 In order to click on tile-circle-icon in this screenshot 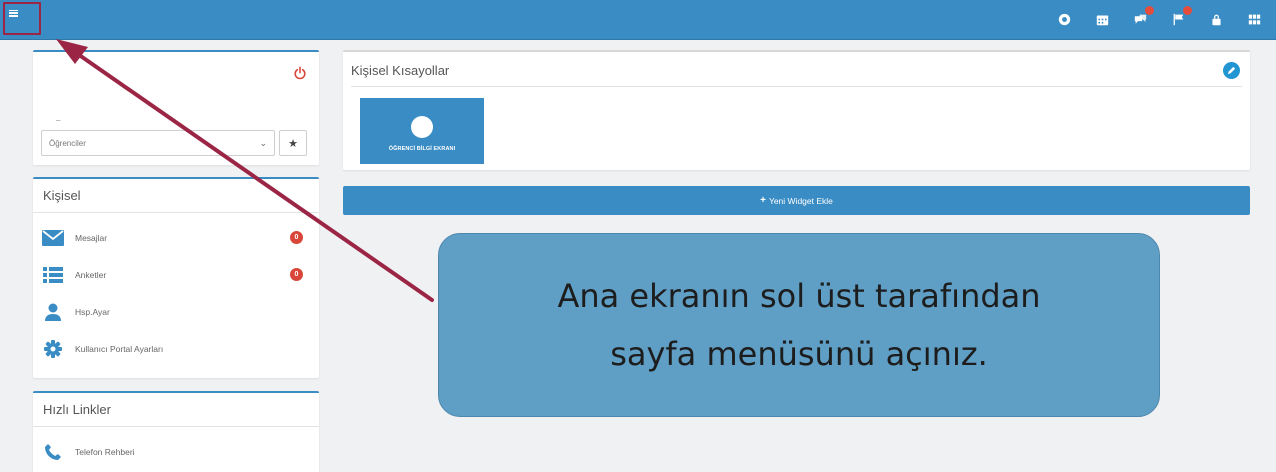, I will do `click(422, 127)`.